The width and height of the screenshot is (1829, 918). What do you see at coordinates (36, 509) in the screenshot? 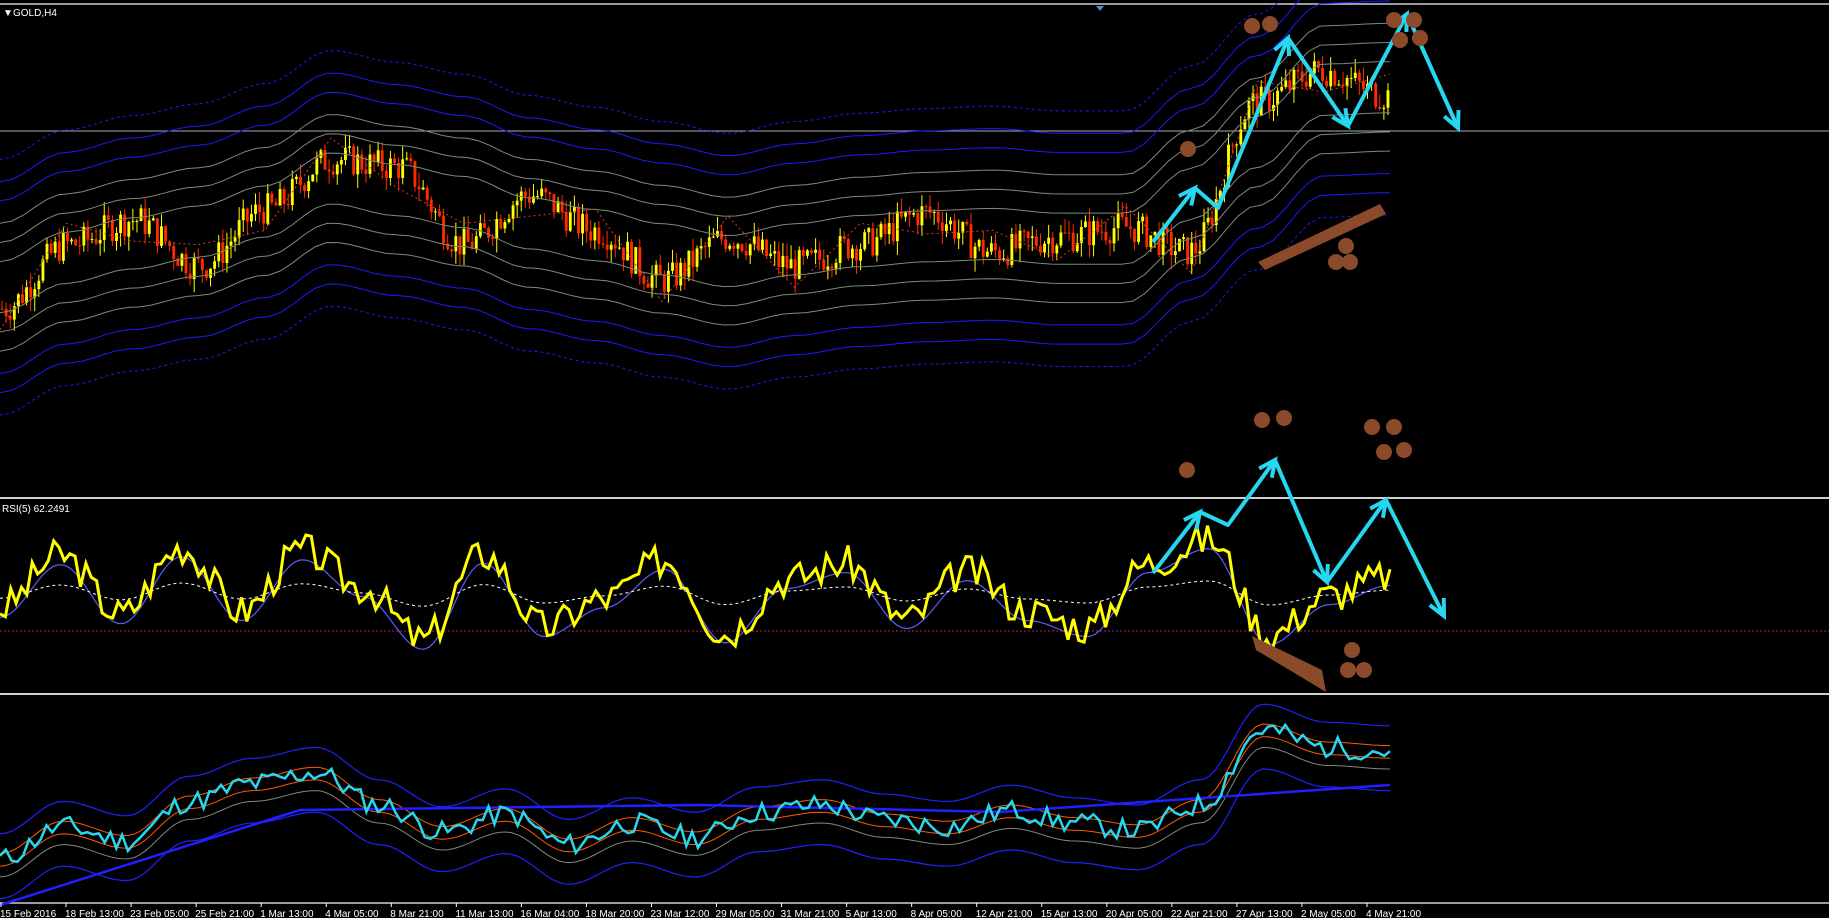
I see `rsi-title: RSI(5) 62.2491` at bounding box center [36, 509].